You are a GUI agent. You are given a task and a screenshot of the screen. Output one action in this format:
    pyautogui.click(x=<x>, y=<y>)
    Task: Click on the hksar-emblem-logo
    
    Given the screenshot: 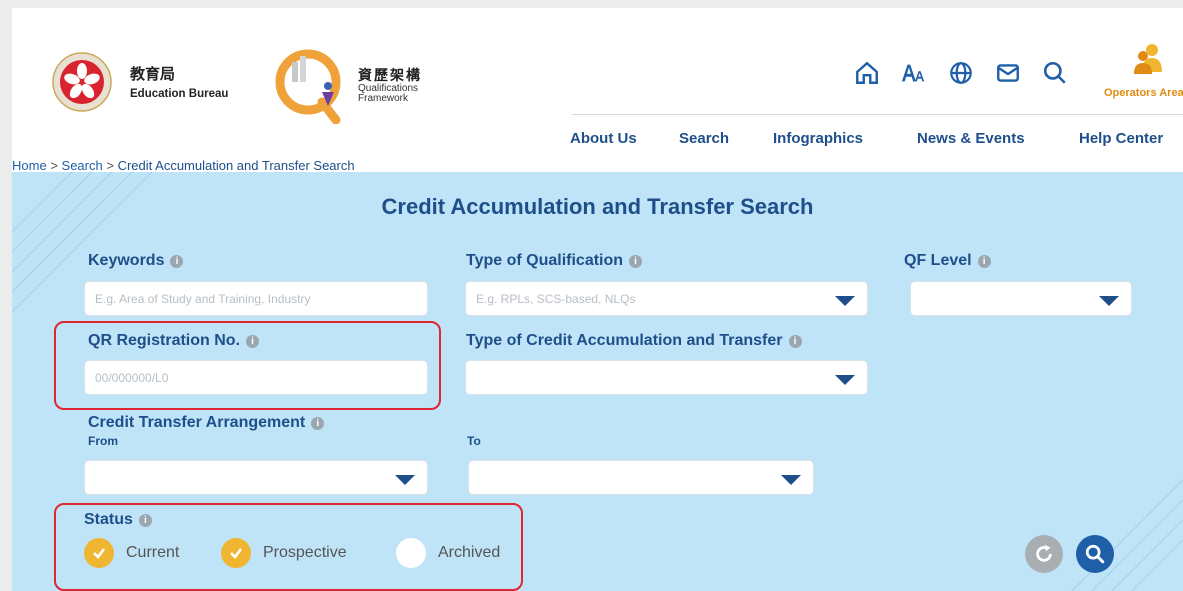 What is the action you would take?
    pyautogui.click(x=82, y=82)
    